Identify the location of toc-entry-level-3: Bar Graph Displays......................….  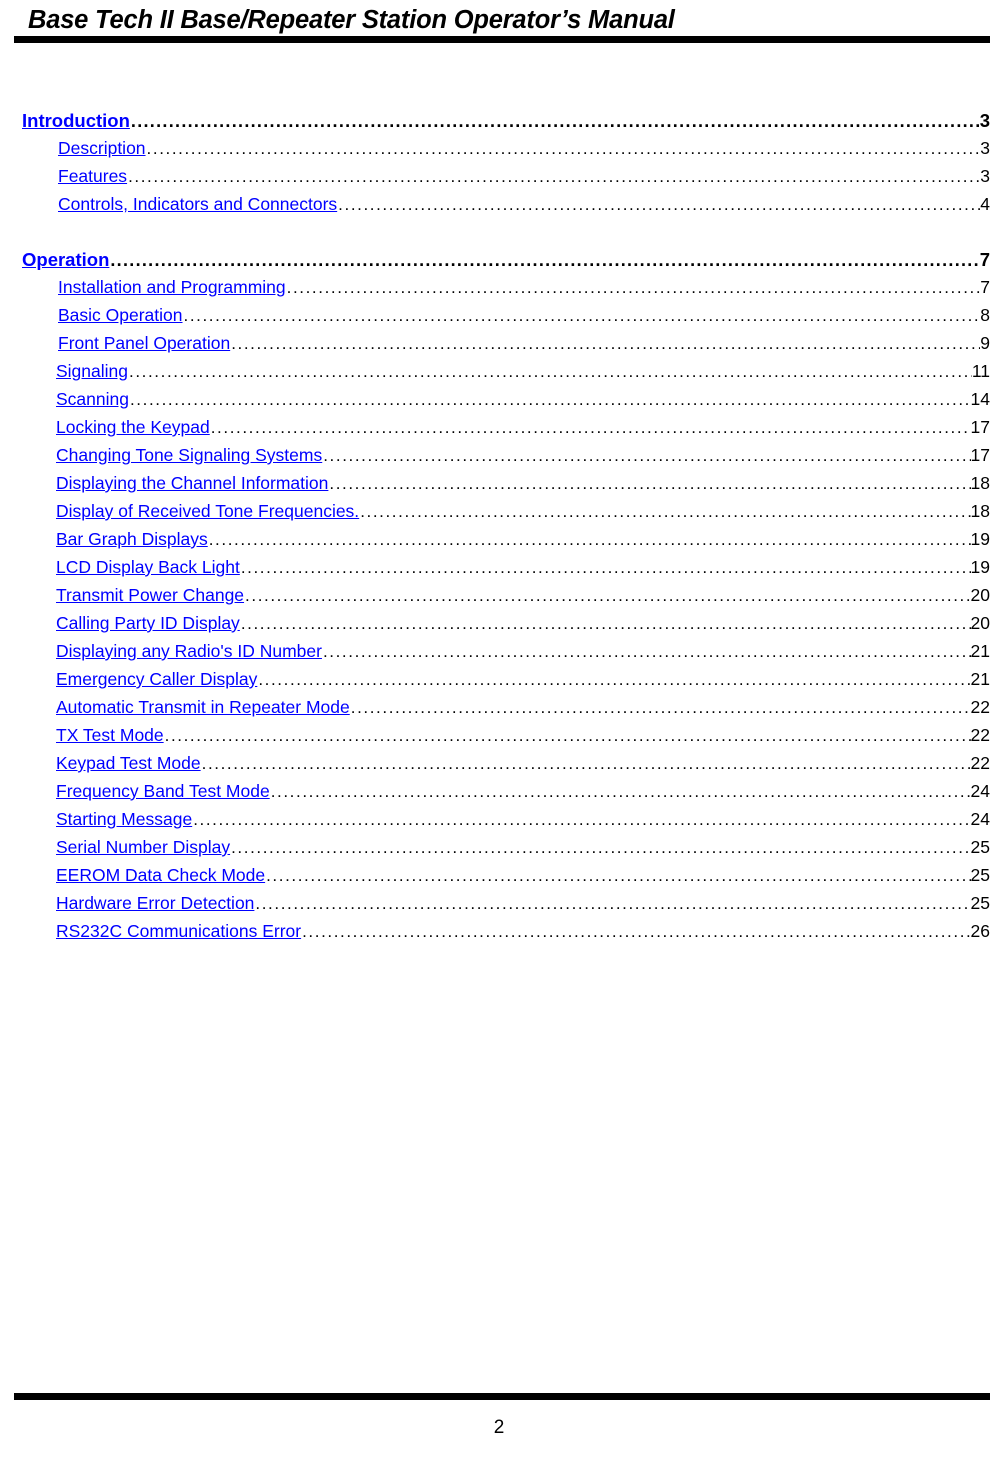
(499, 543).